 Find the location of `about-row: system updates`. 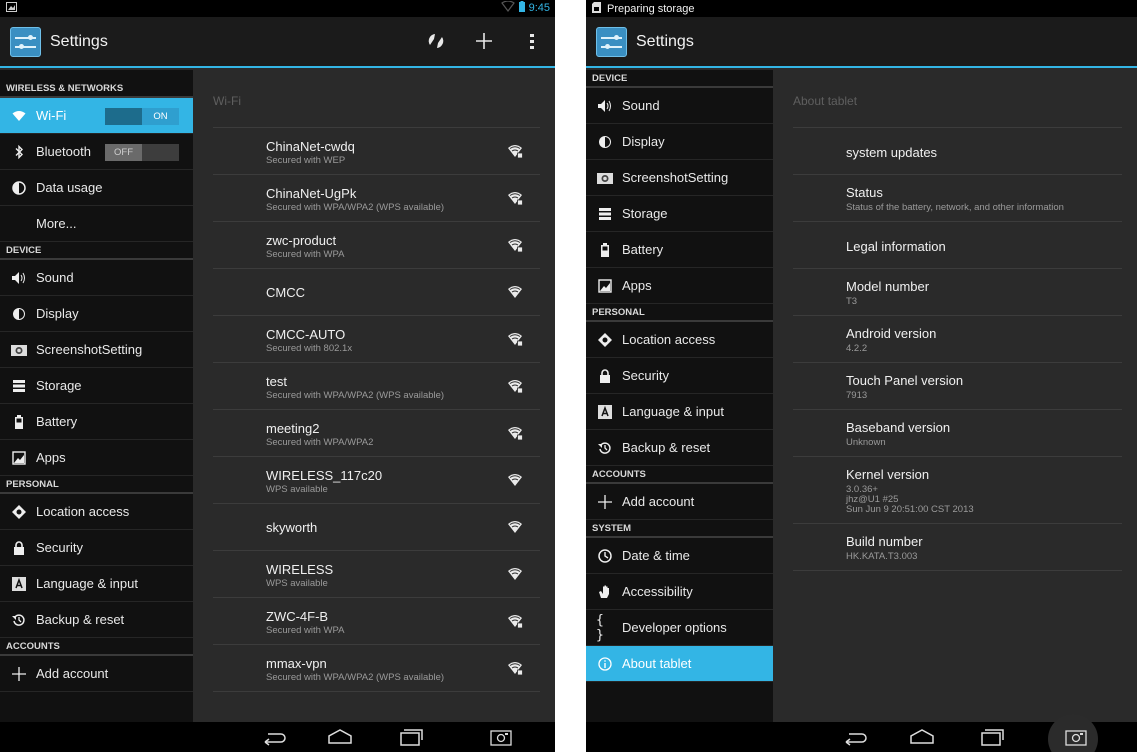

about-row: system updates is located at coordinates (957, 150).